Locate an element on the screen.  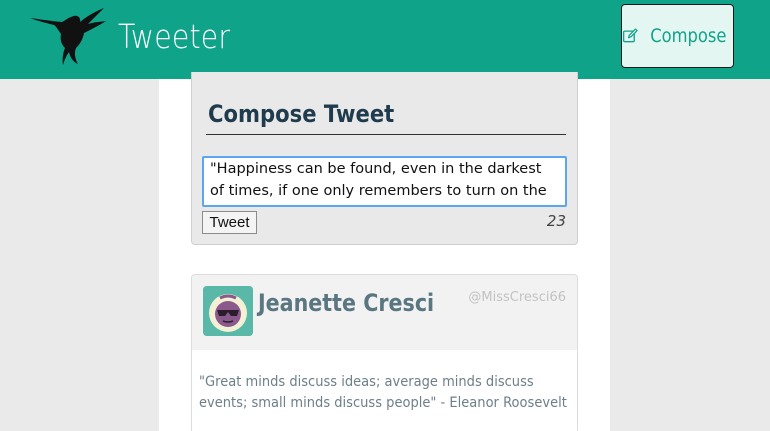
compose-title: Compose Tweet is located at coordinates (301, 114).